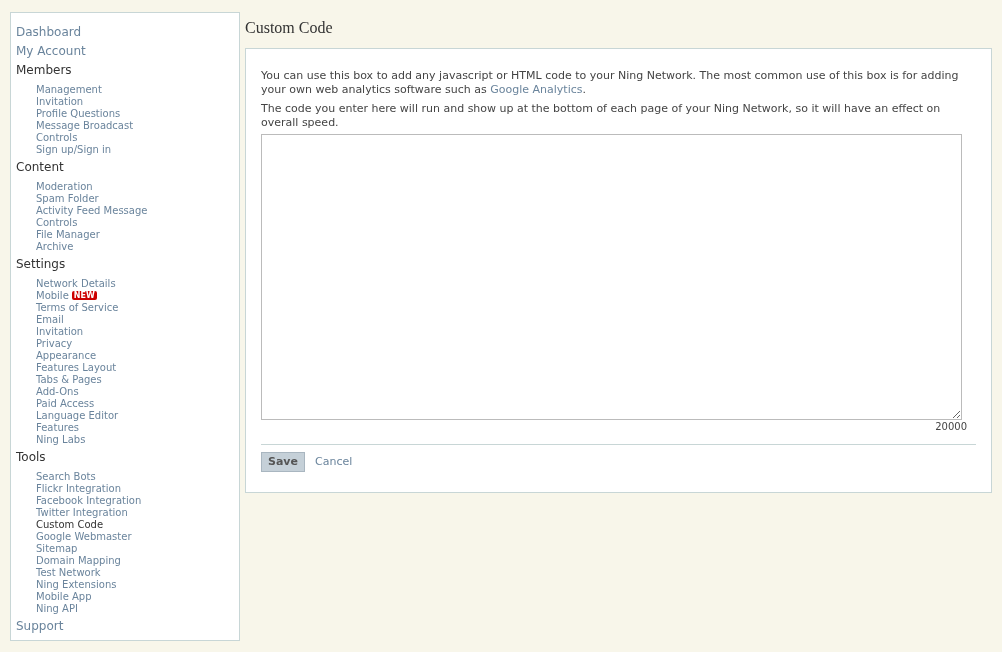 This screenshot has height=652, width=1002. Describe the element at coordinates (610, 83) in the screenshot. I see `intro-text: You can use this box to add any javascript or HTML code to your Ning Network. The most common use of this box is for adding your own web analytics software such as Google Analytics.` at that location.